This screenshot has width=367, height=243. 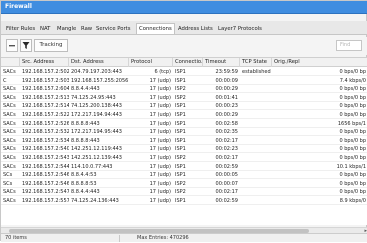 What do you see at coordinates (195, 28) in the screenshot?
I see `tab-address-lists: Address Lists` at bounding box center [195, 28].